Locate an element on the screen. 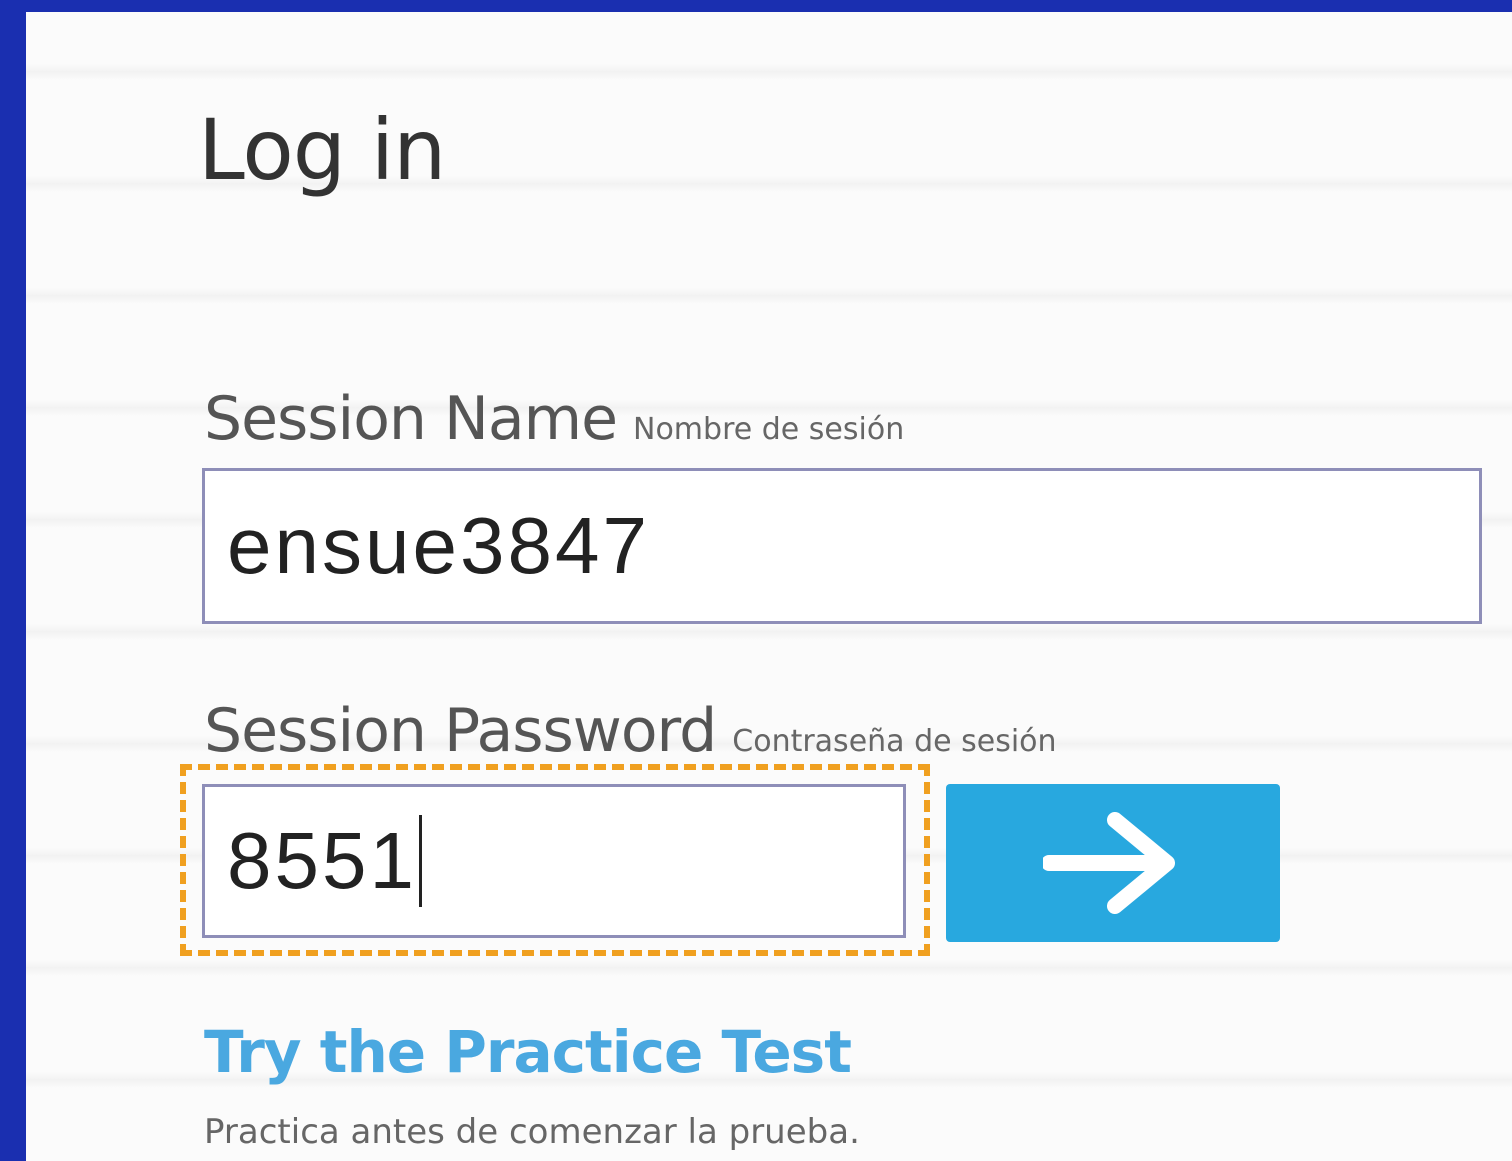 This screenshot has height=1161, width=1512. session-password-label-text: Session Password is located at coordinates (460, 731).